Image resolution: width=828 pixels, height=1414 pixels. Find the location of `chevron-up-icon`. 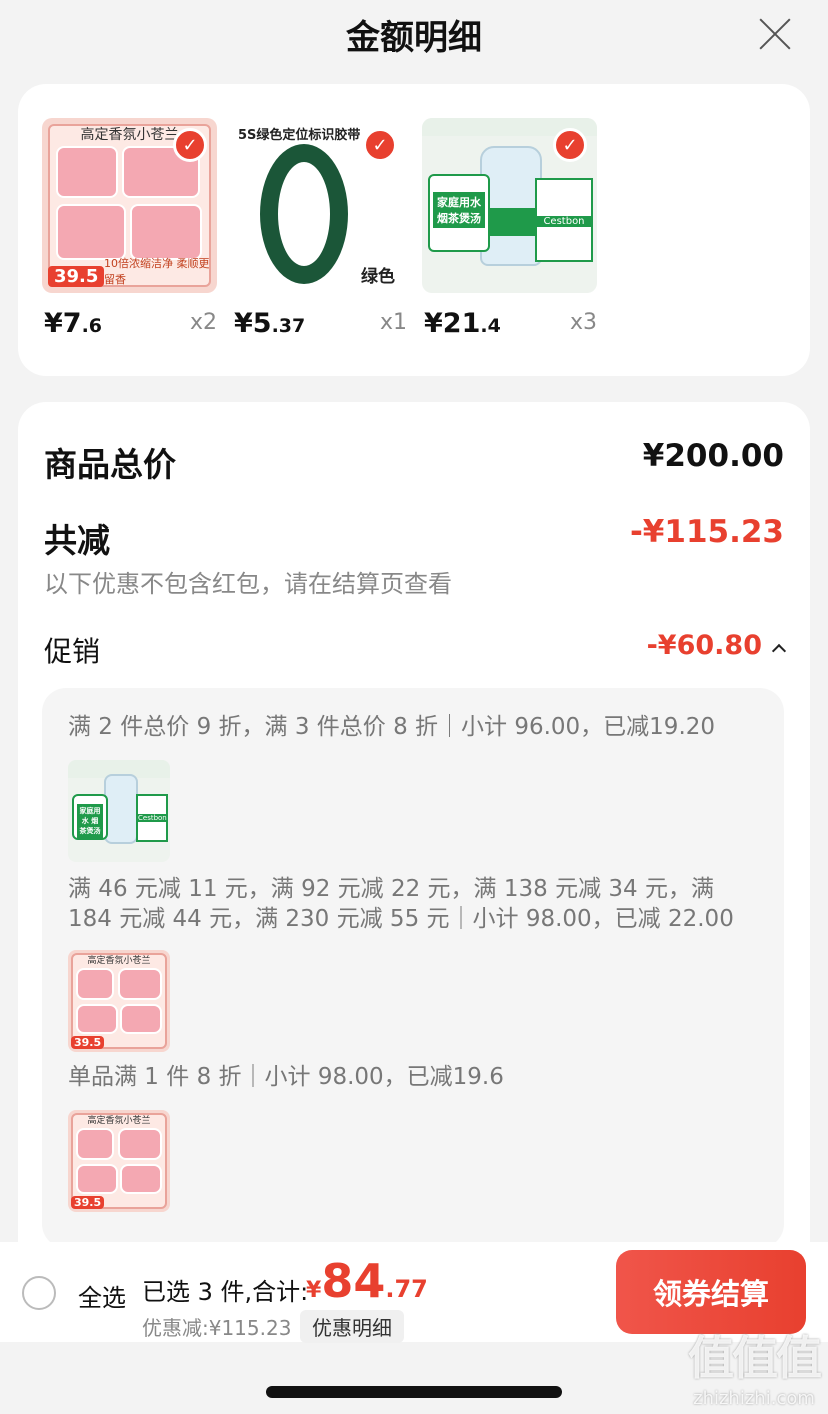

chevron-up-icon is located at coordinates (779, 651).